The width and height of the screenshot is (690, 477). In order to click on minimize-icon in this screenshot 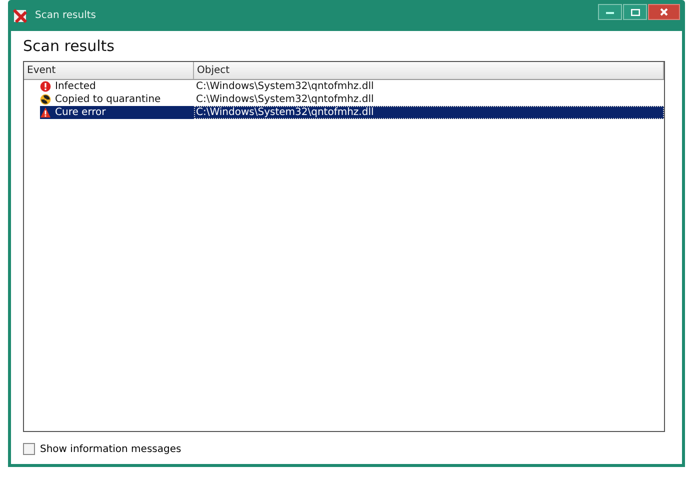, I will do `click(610, 12)`.